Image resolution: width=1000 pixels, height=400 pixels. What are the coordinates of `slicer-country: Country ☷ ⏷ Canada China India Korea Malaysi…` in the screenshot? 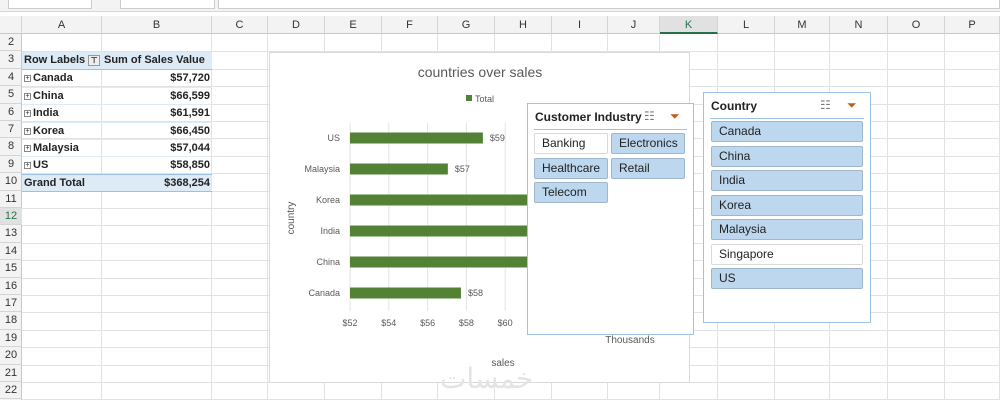 It's located at (787, 207).